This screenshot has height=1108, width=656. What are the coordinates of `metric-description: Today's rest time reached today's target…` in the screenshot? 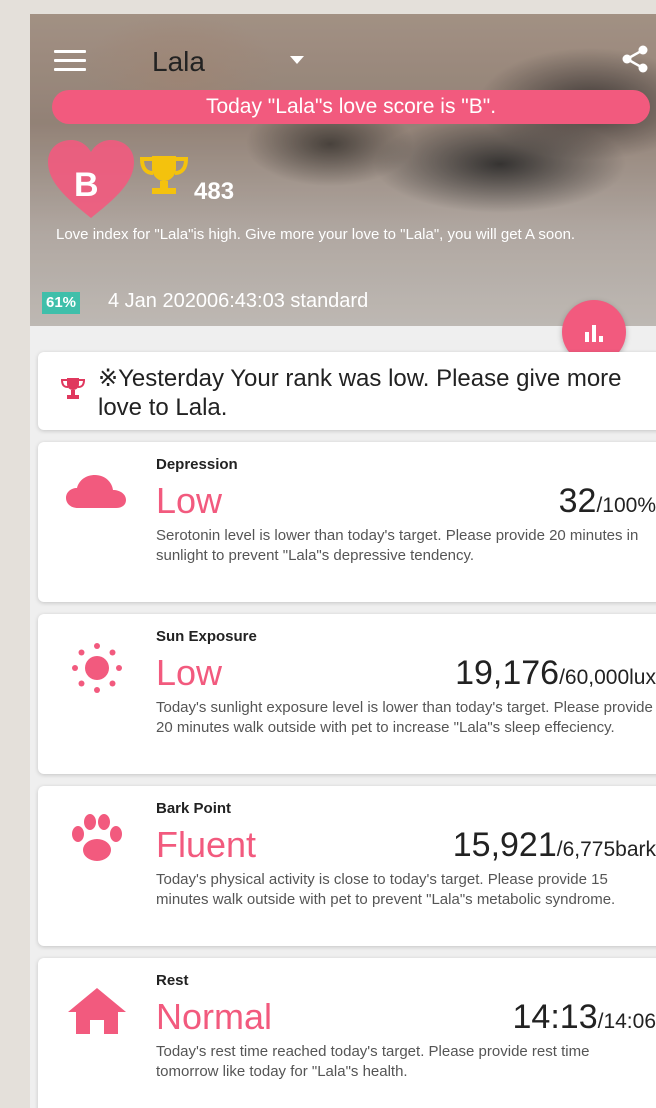 It's located at (373, 1061).